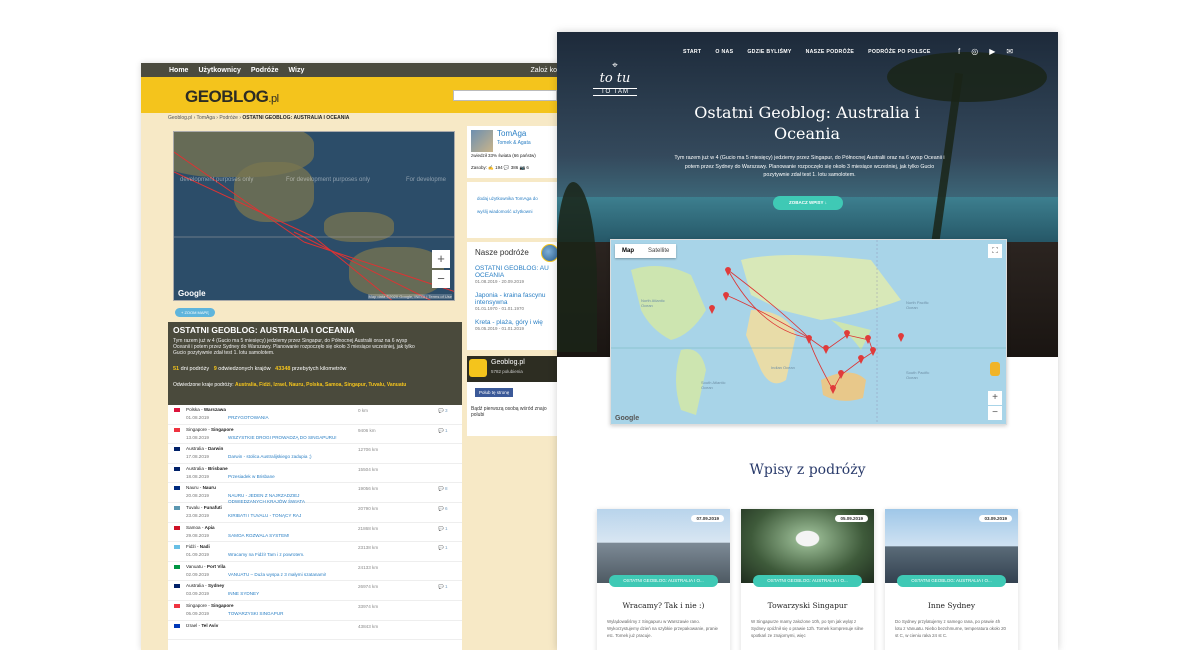 Image resolution: width=1200 pixels, height=650 pixels. I want to click on avatar, so click(482, 141).